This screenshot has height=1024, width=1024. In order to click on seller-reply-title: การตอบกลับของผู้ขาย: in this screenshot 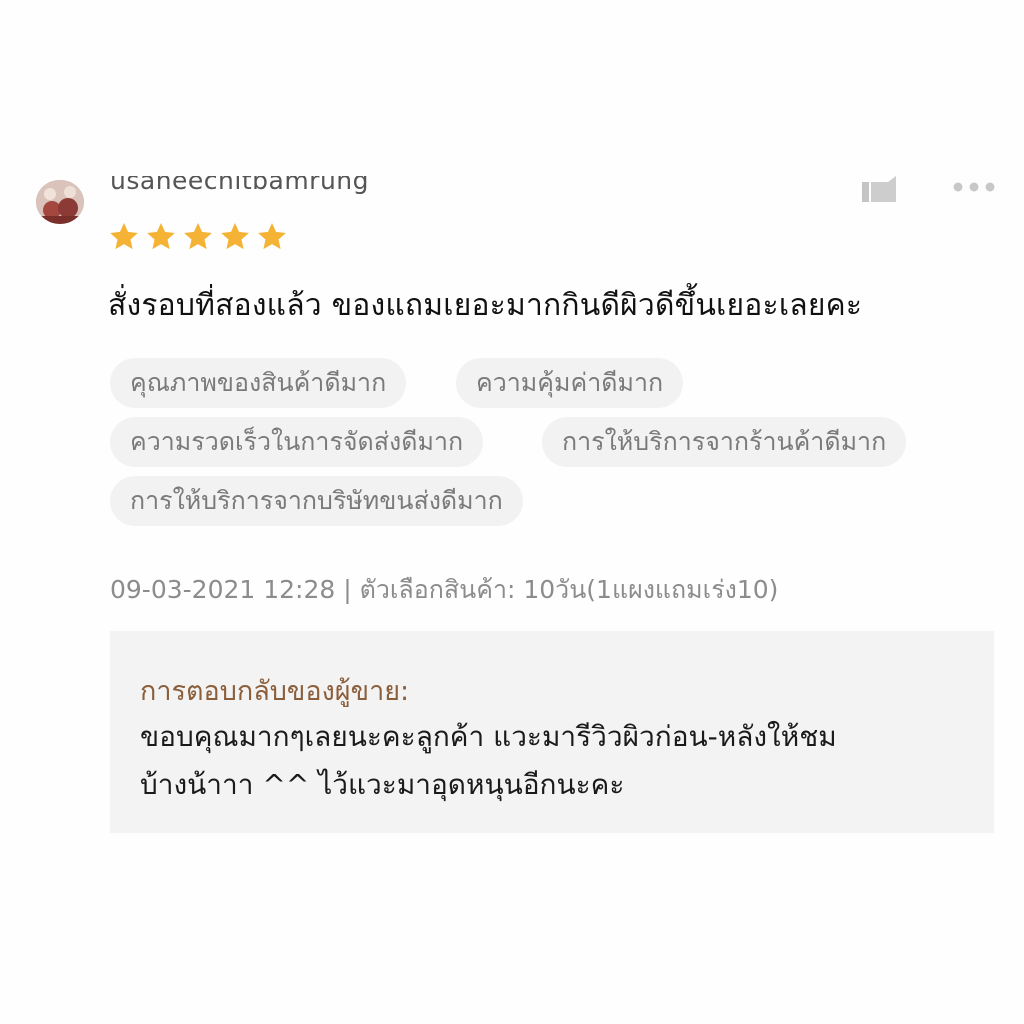, I will do `click(275, 691)`.